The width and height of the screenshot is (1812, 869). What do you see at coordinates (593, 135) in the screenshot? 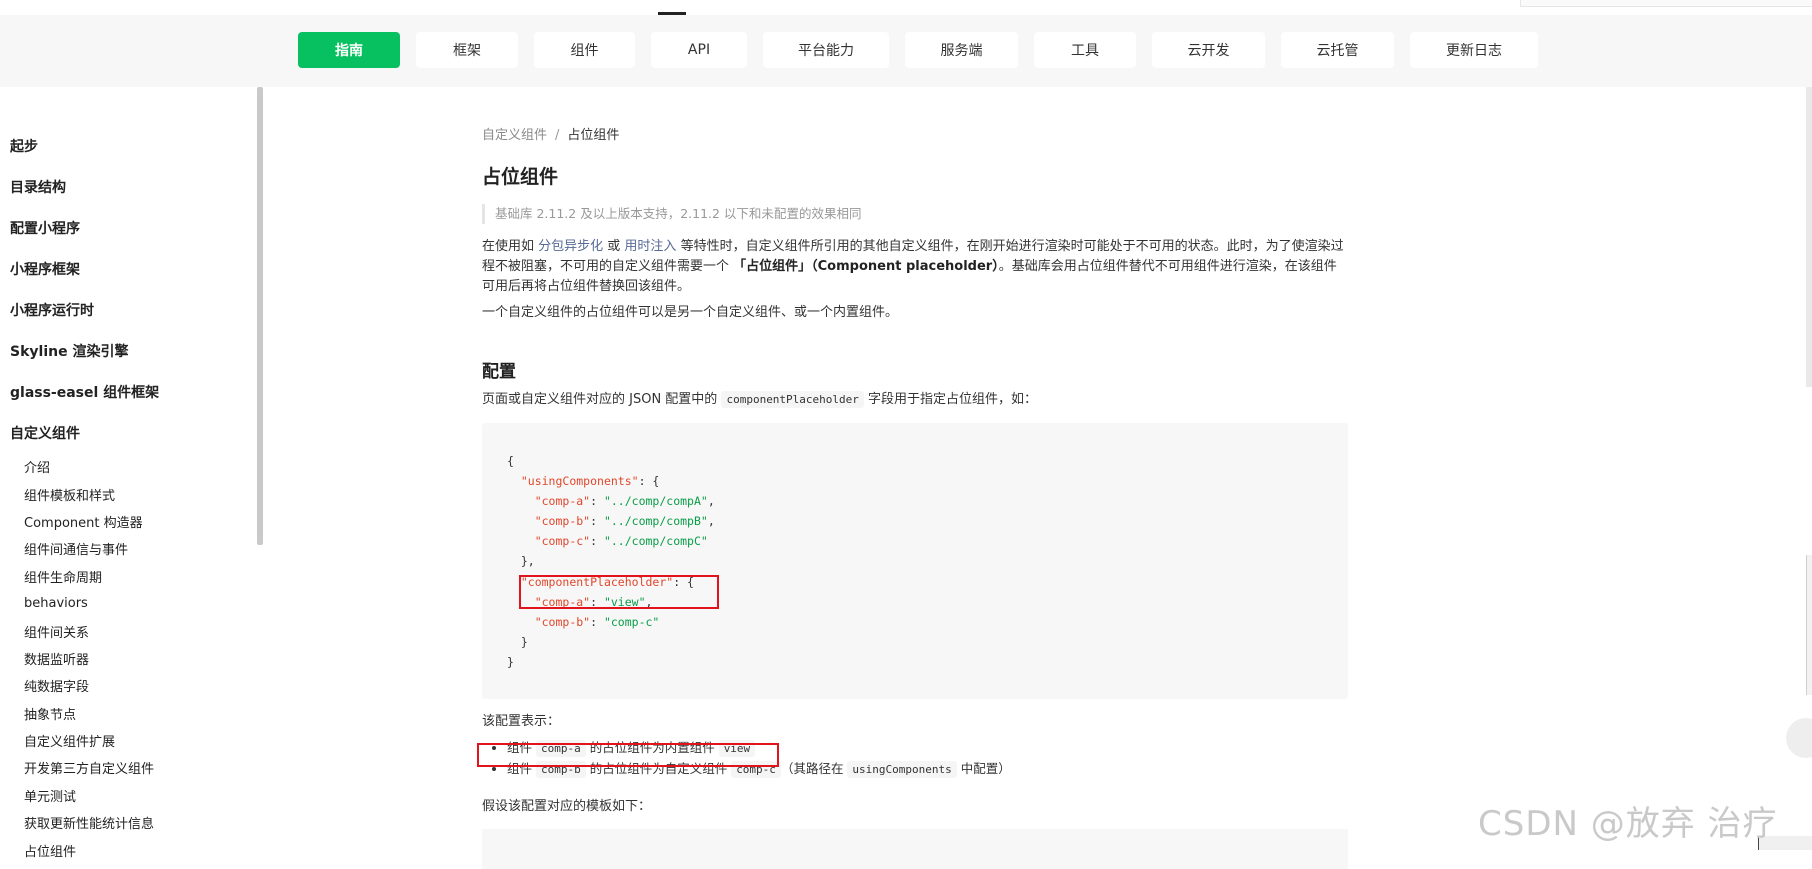
I see `breadcrumb-current: 占位组件` at bounding box center [593, 135].